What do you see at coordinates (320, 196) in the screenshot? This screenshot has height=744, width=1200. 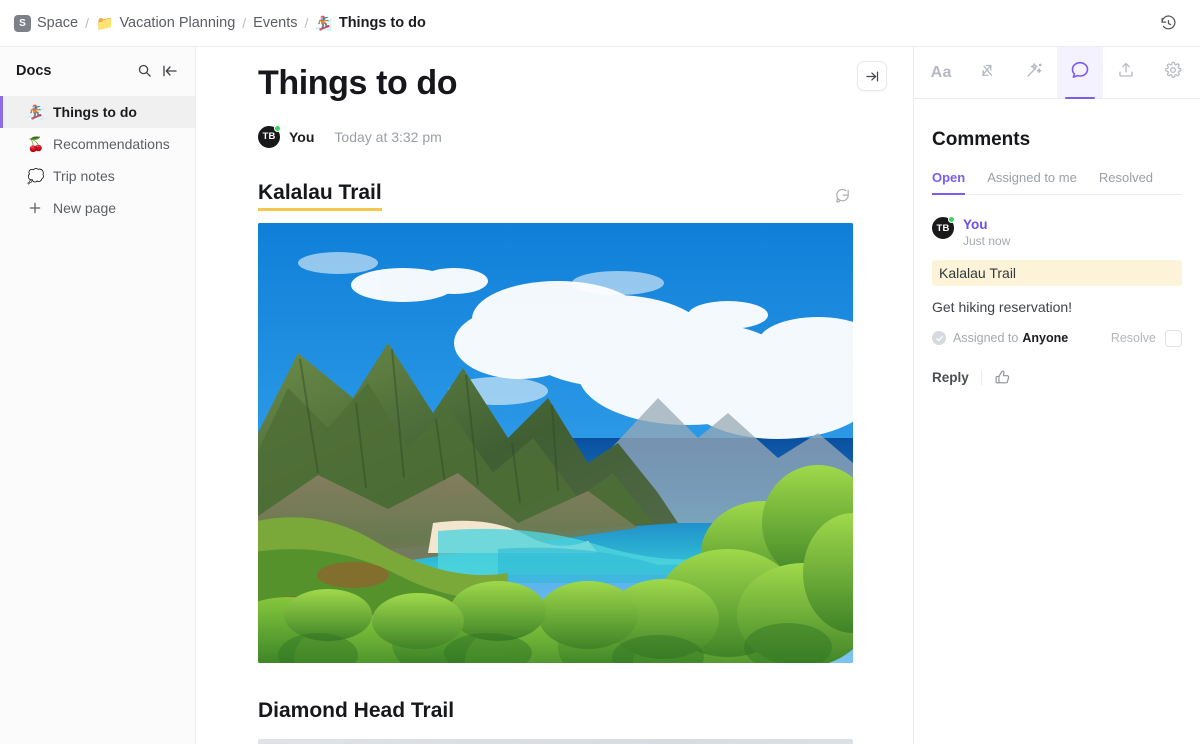 I see `section-heading-kalalau: Kalalau Trail` at bounding box center [320, 196].